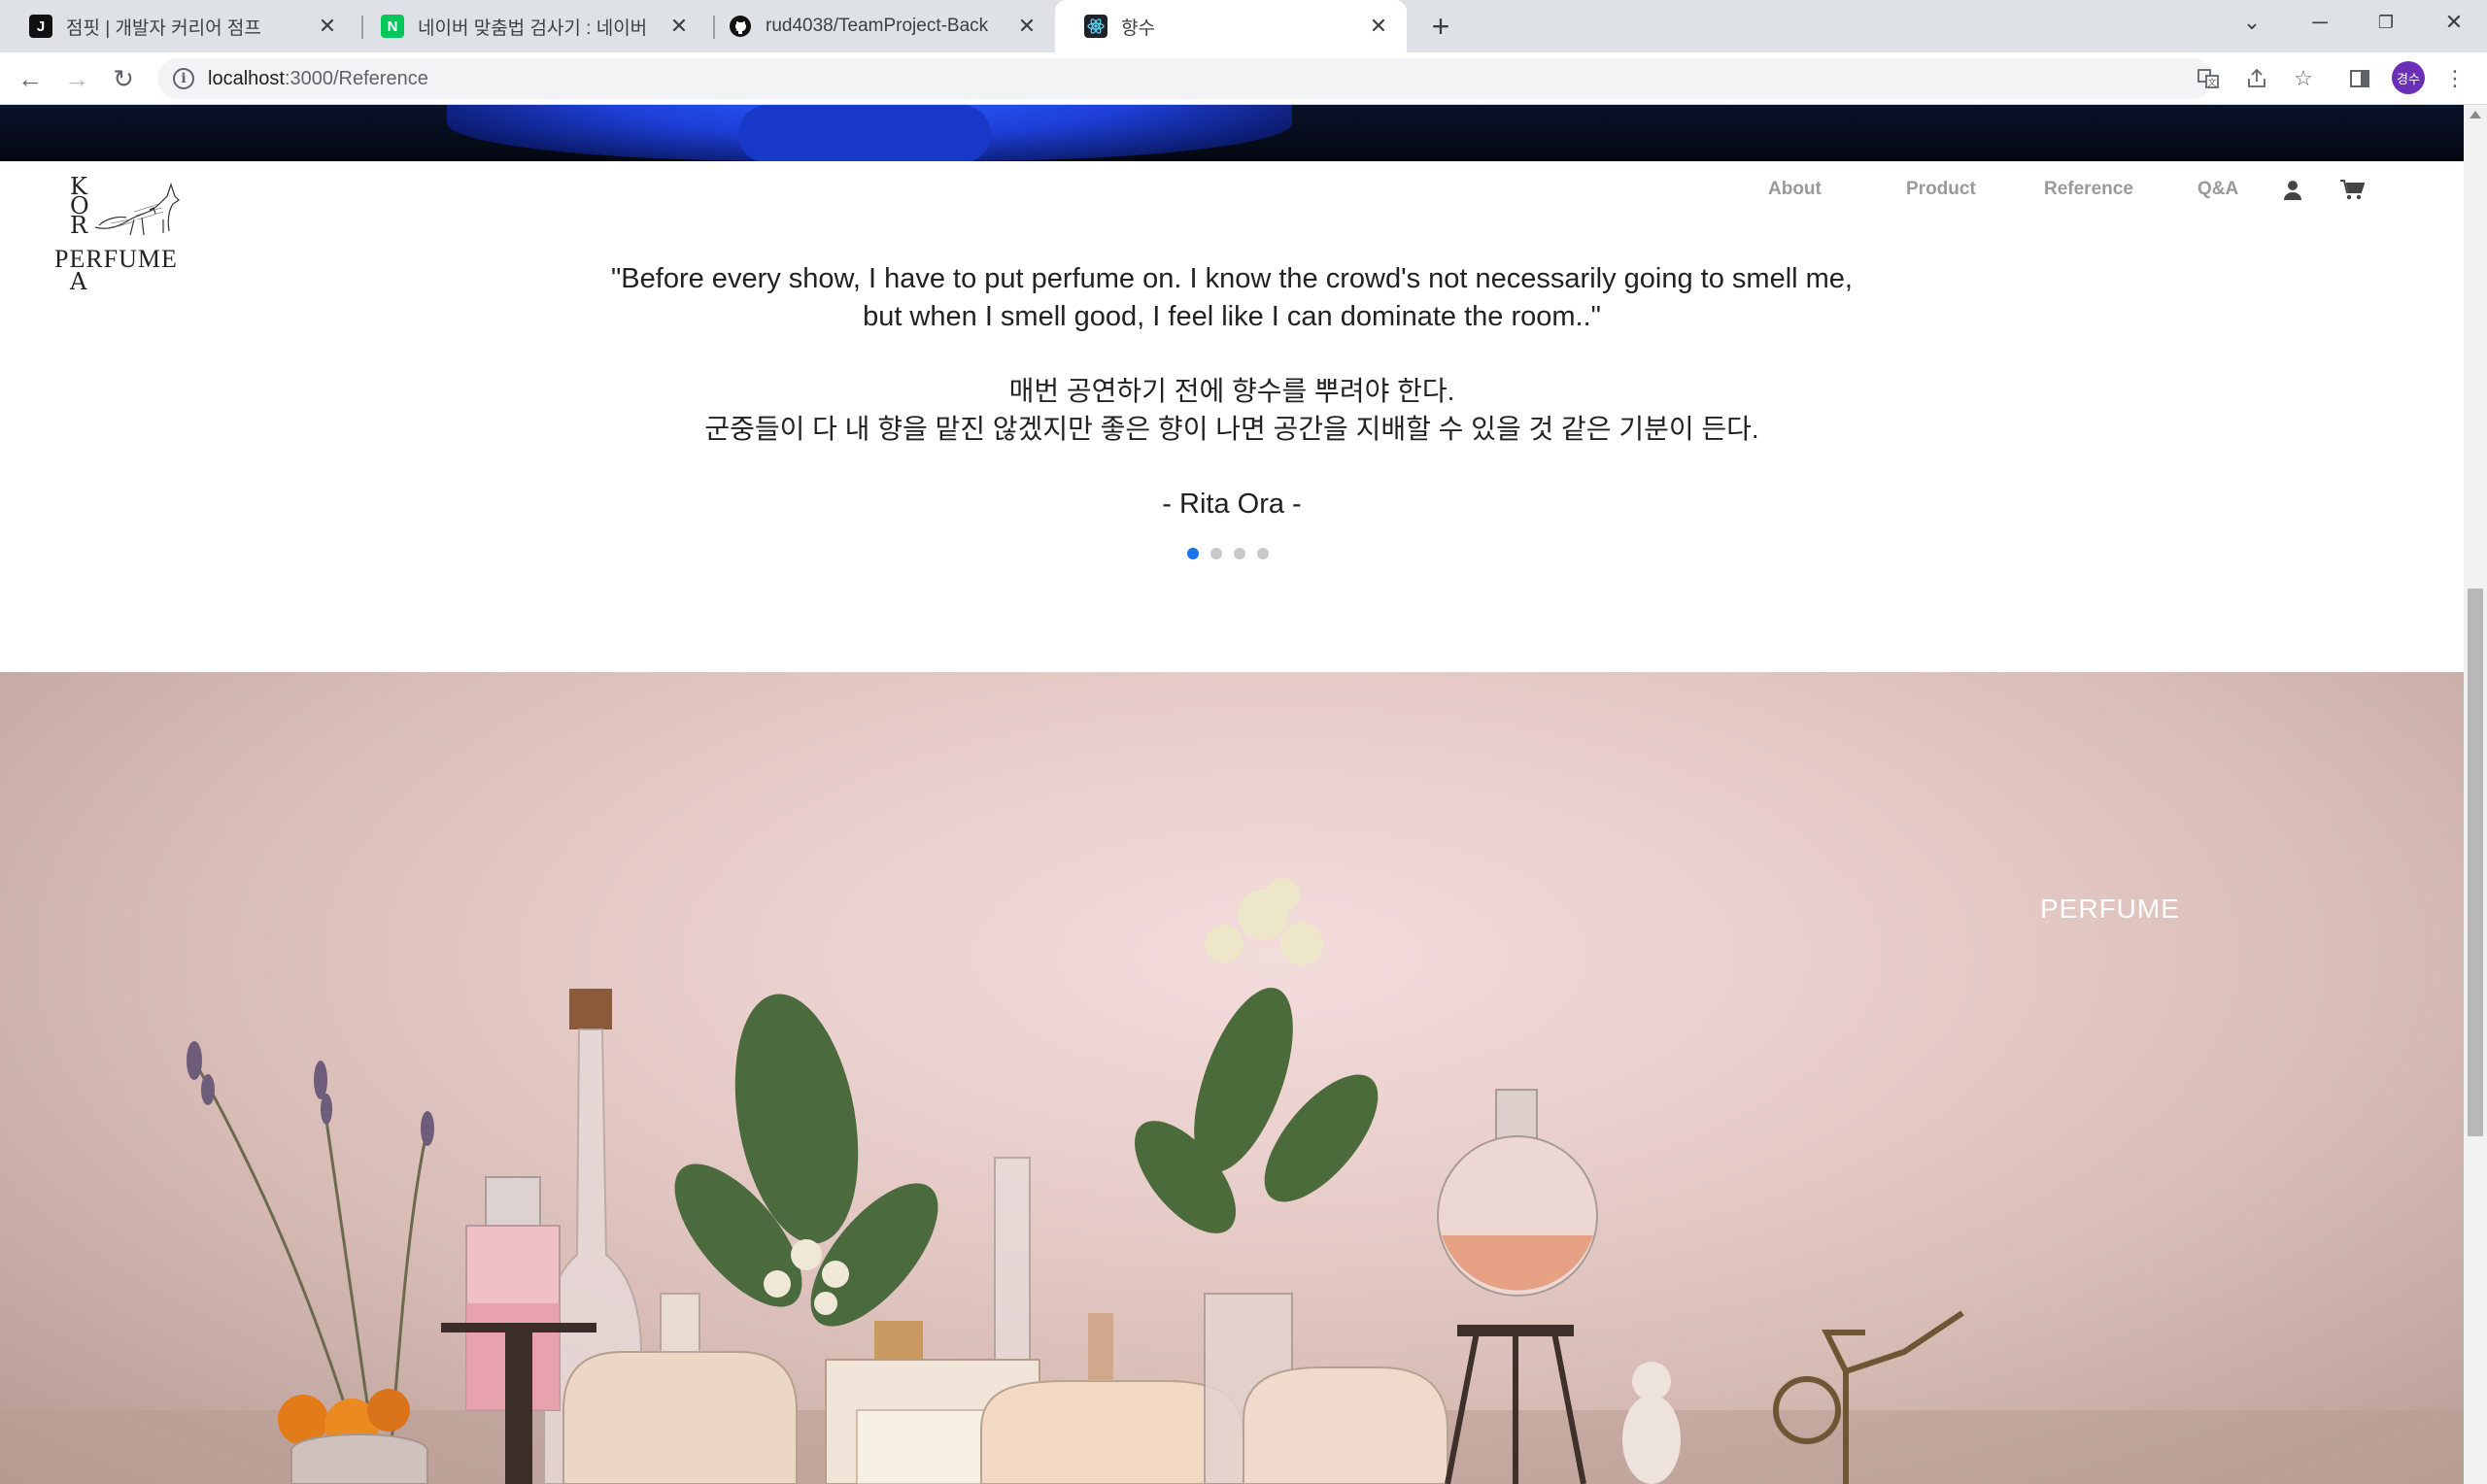 Image resolution: width=2487 pixels, height=1484 pixels. I want to click on reload-icon: ↻, so click(123, 78).